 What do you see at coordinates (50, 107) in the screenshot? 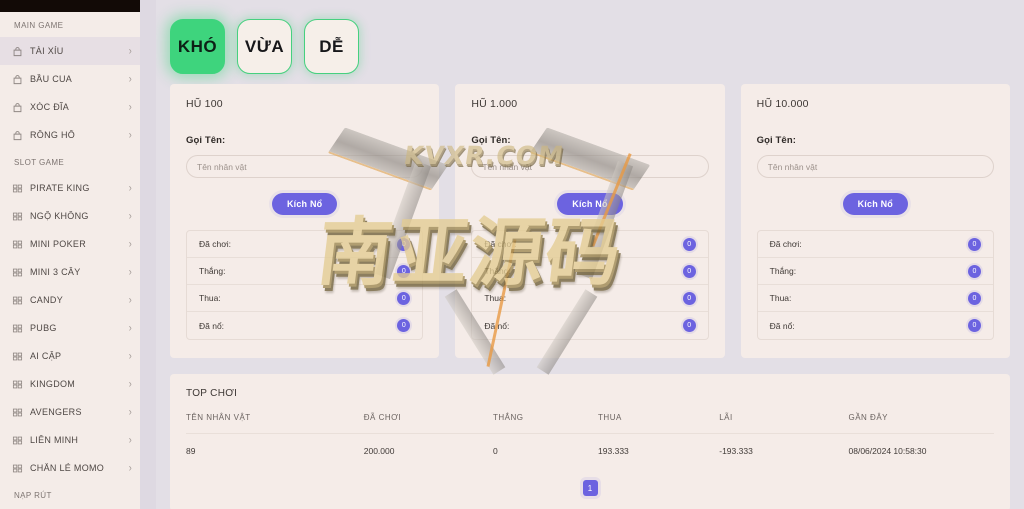
I see `sidebar-item-label: XÓC ĐĨA` at bounding box center [50, 107].